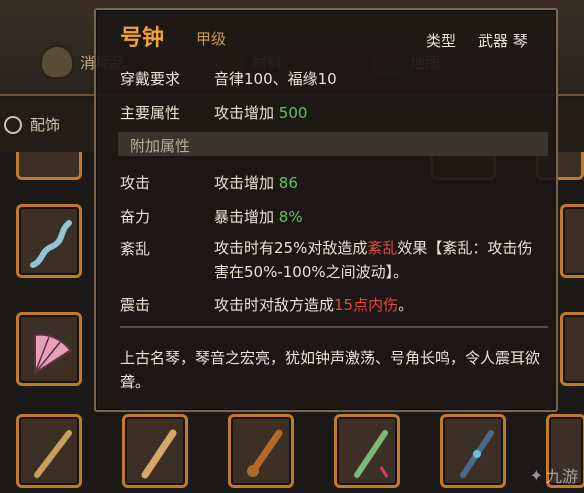 The height and width of the screenshot is (493, 584). Describe the element at coordinates (211, 39) in the screenshot. I see `item-grade: 甲级` at that location.